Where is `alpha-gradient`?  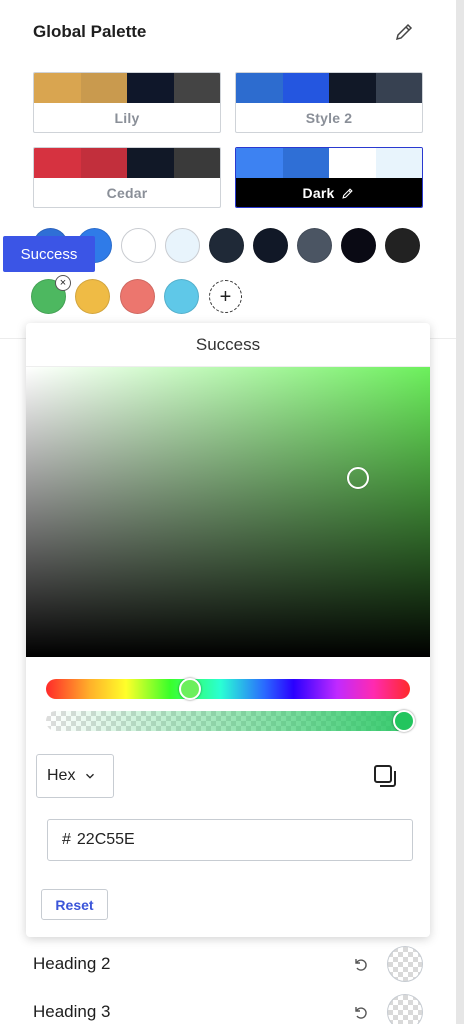
alpha-gradient is located at coordinates (228, 721).